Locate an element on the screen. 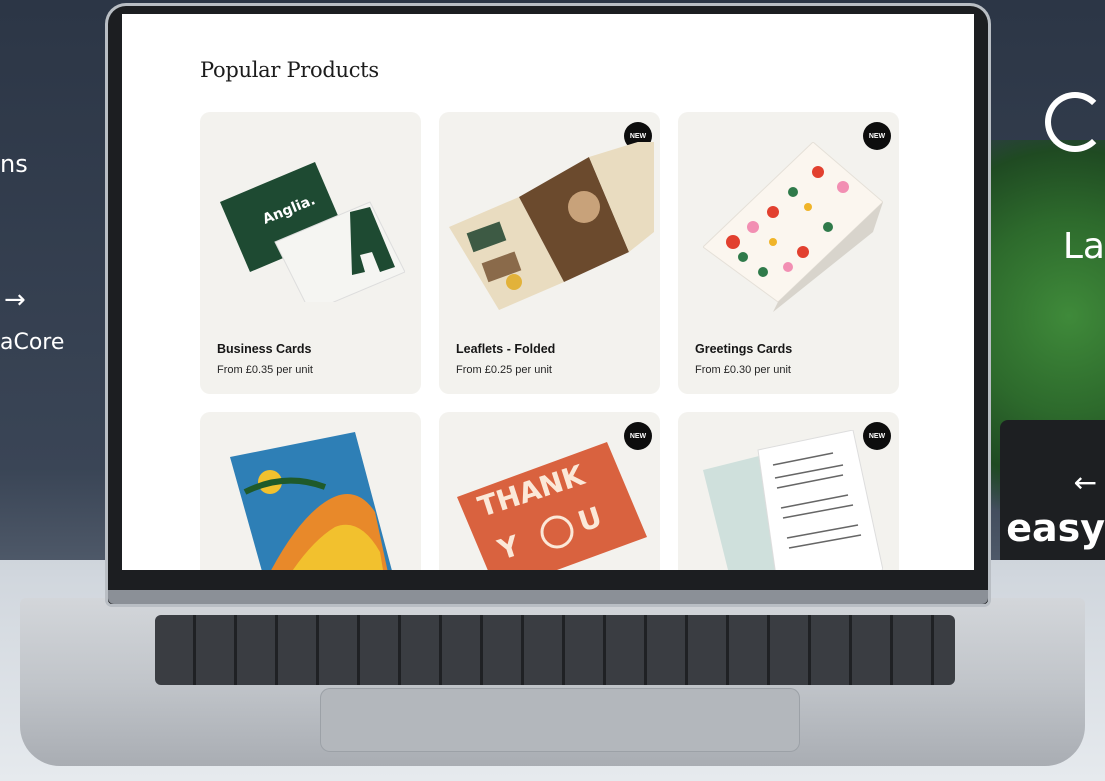 The height and width of the screenshot is (781, 1105). product-price: From £0.30 per unit is located at coordinates (743, 370).